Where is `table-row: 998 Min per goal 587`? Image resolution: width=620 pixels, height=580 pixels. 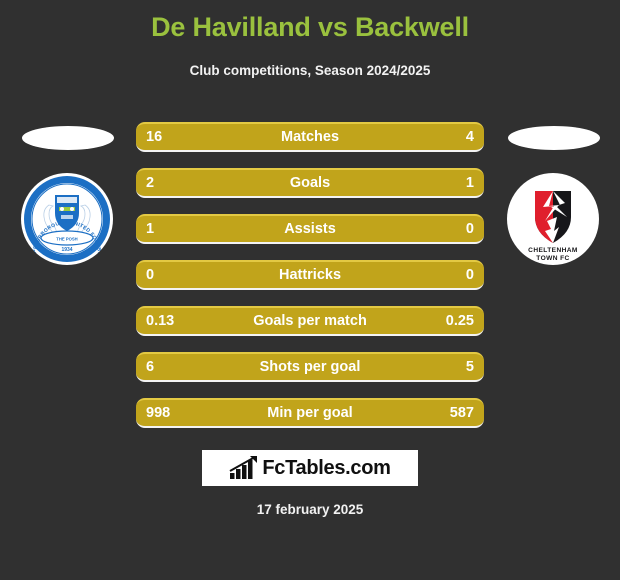
table-row: 998 Min per goal 587 is located at coordinates (310, 413).